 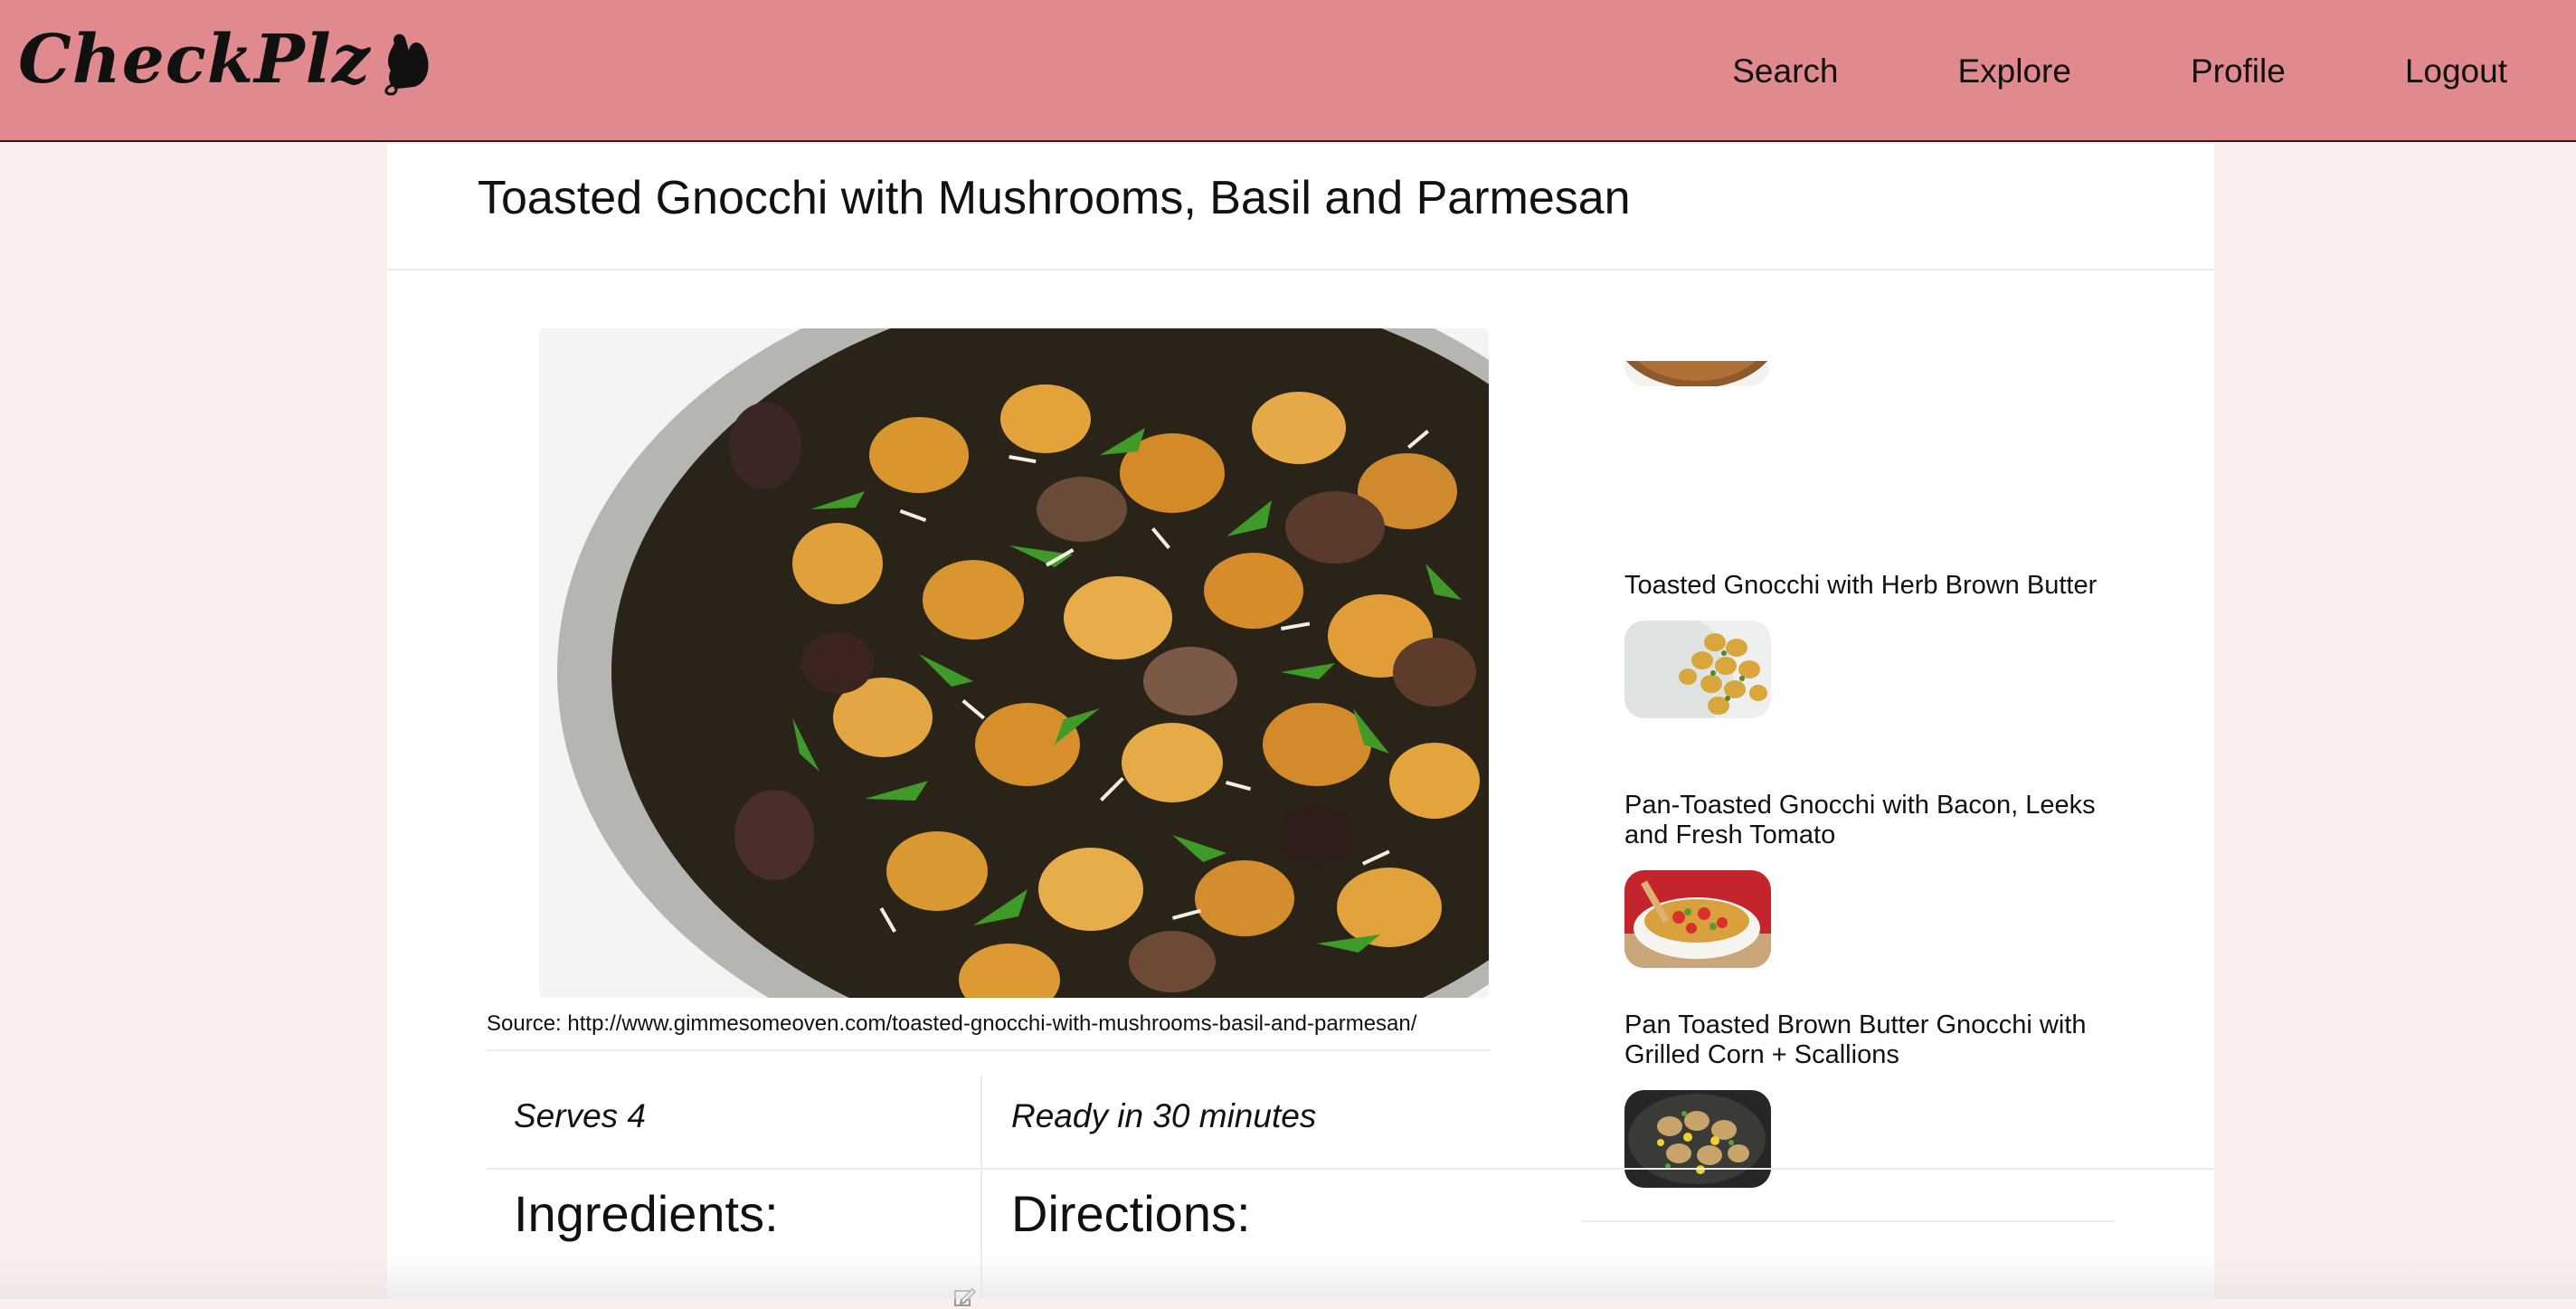 I want to click on directions-heading: Directions:, so click(x=1131, y=1213).